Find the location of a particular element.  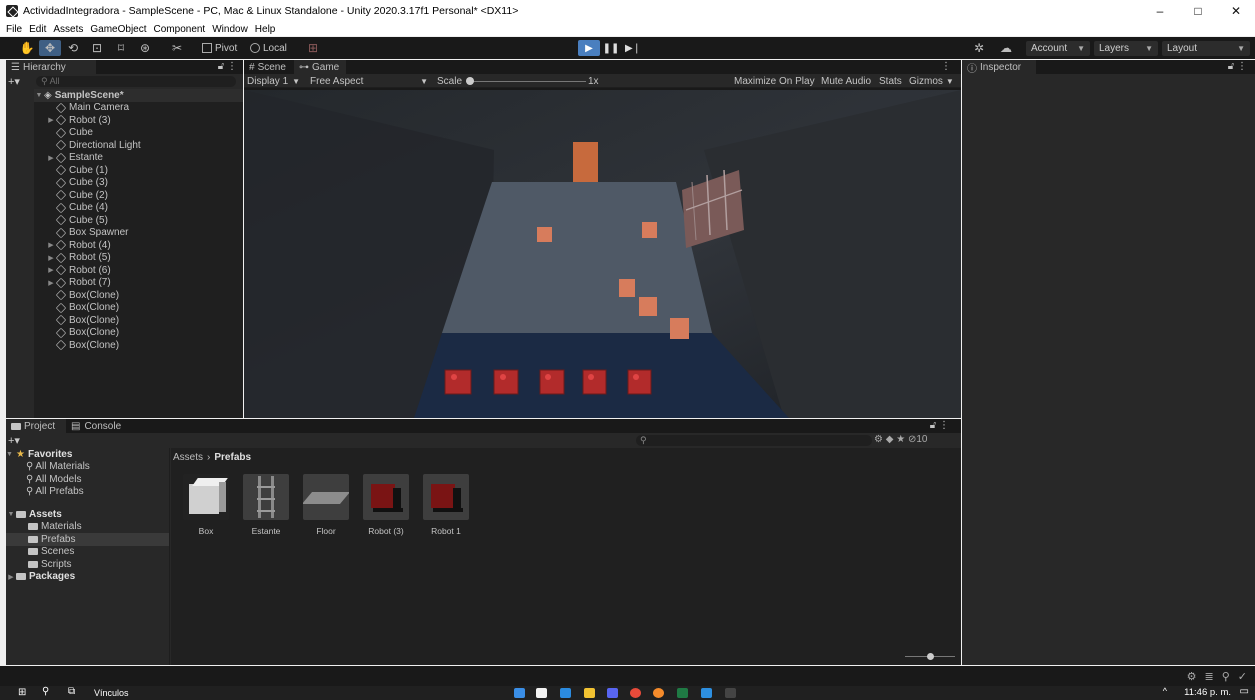

menu-edit: Edit is located at coordinates (37, 29).